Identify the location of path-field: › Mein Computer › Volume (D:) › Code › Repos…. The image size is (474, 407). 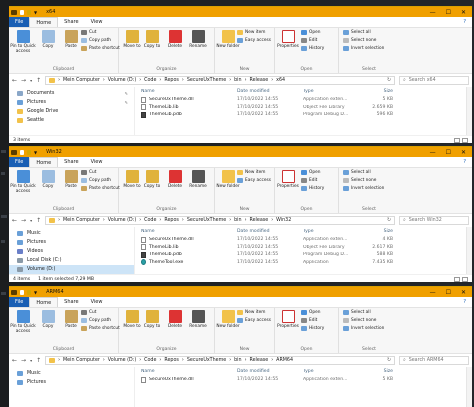
(220, 360).